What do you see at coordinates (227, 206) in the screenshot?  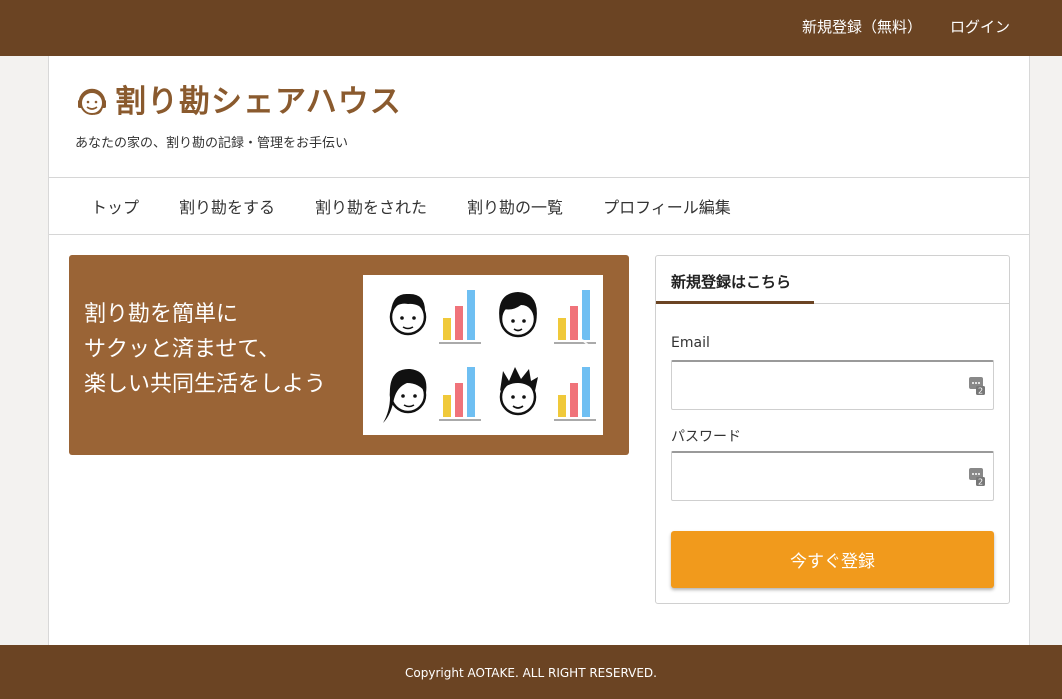 I see `nav-item-split: 割り勘をする` at bounding box center [227, 206].